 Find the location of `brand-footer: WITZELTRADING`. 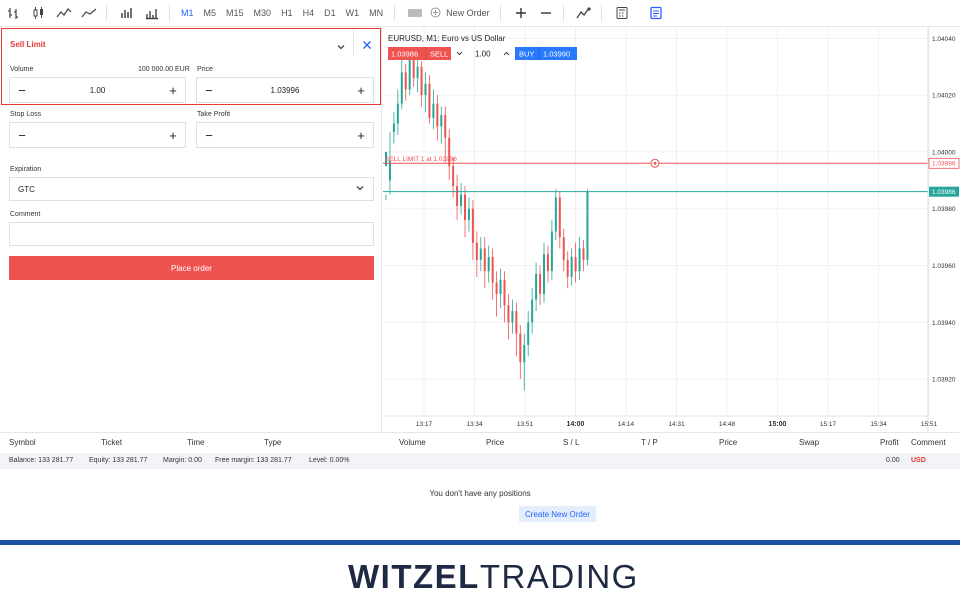

brand-footer: WITZELTRADING is located at coordinates (480, 572).